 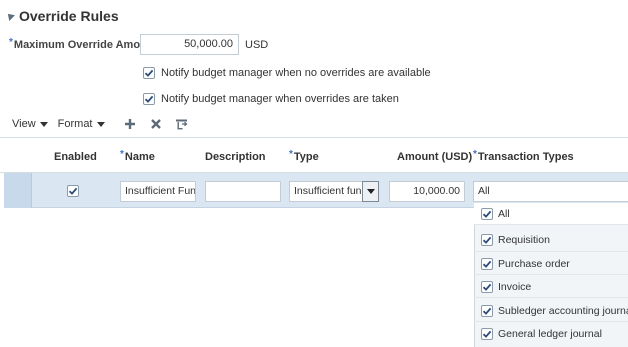 What do you see at coordinates (495, 214) in the screenshot?
I see `dropdown-item-all: All` at bounding box center [495, 214].